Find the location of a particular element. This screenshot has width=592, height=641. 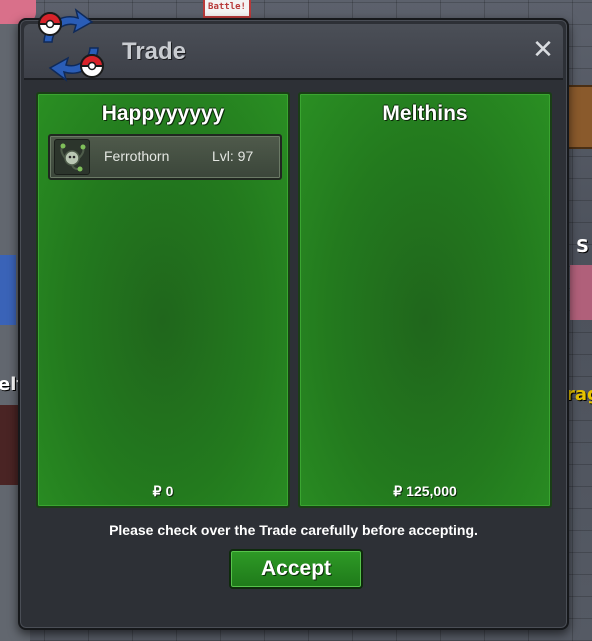

player-name-left: Happyyyyyy is located at coordinates (163, 113).